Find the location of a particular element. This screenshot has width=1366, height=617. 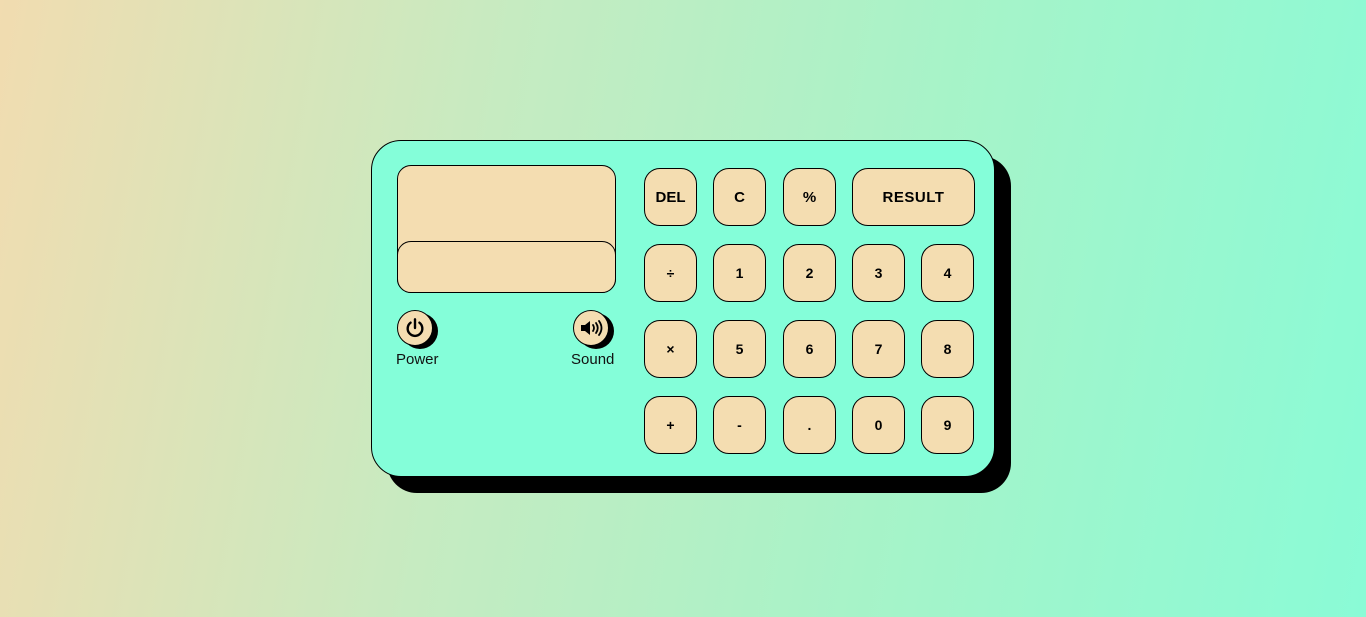

power-icon is located at coordinates (415, 327).